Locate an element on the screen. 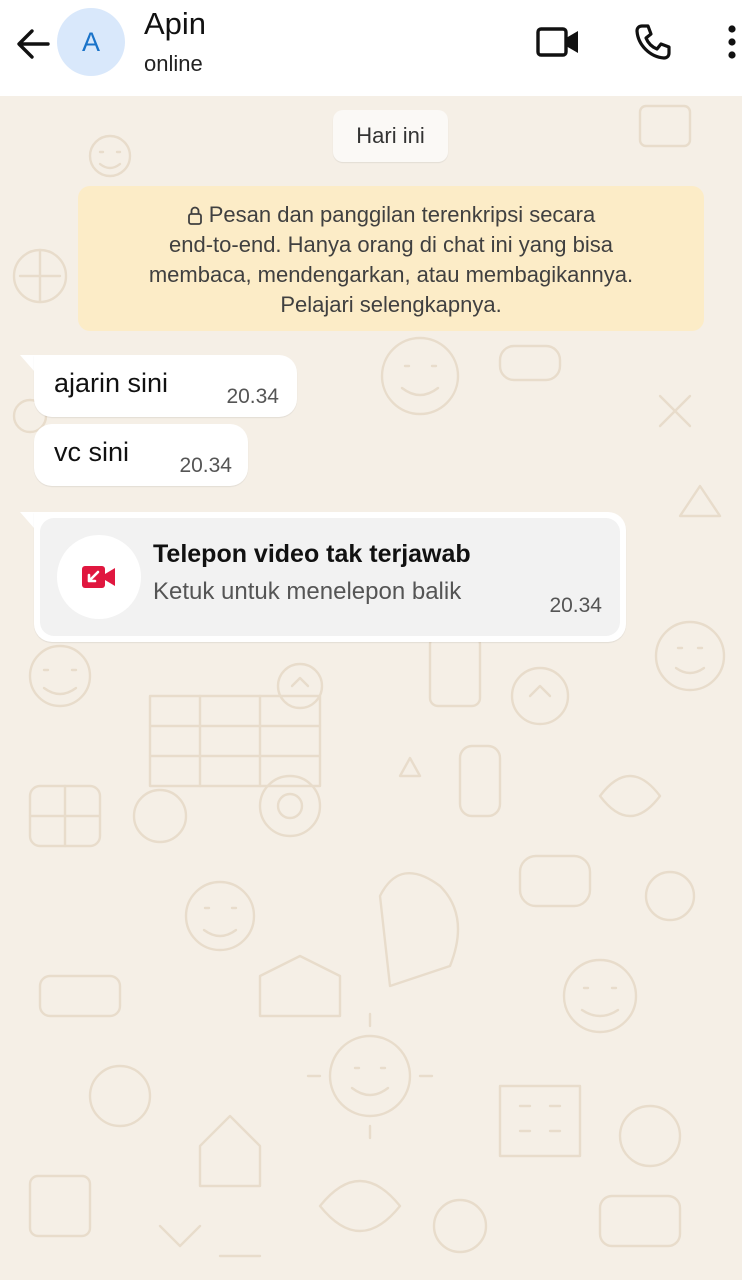  message-text: vc sini is located at coordinates (92, 452).